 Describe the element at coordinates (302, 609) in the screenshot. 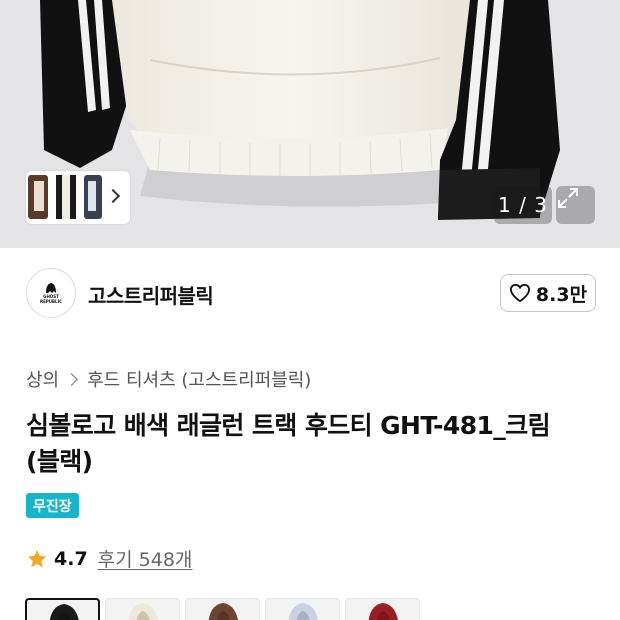

I see `color-option-light-blue` at that location.